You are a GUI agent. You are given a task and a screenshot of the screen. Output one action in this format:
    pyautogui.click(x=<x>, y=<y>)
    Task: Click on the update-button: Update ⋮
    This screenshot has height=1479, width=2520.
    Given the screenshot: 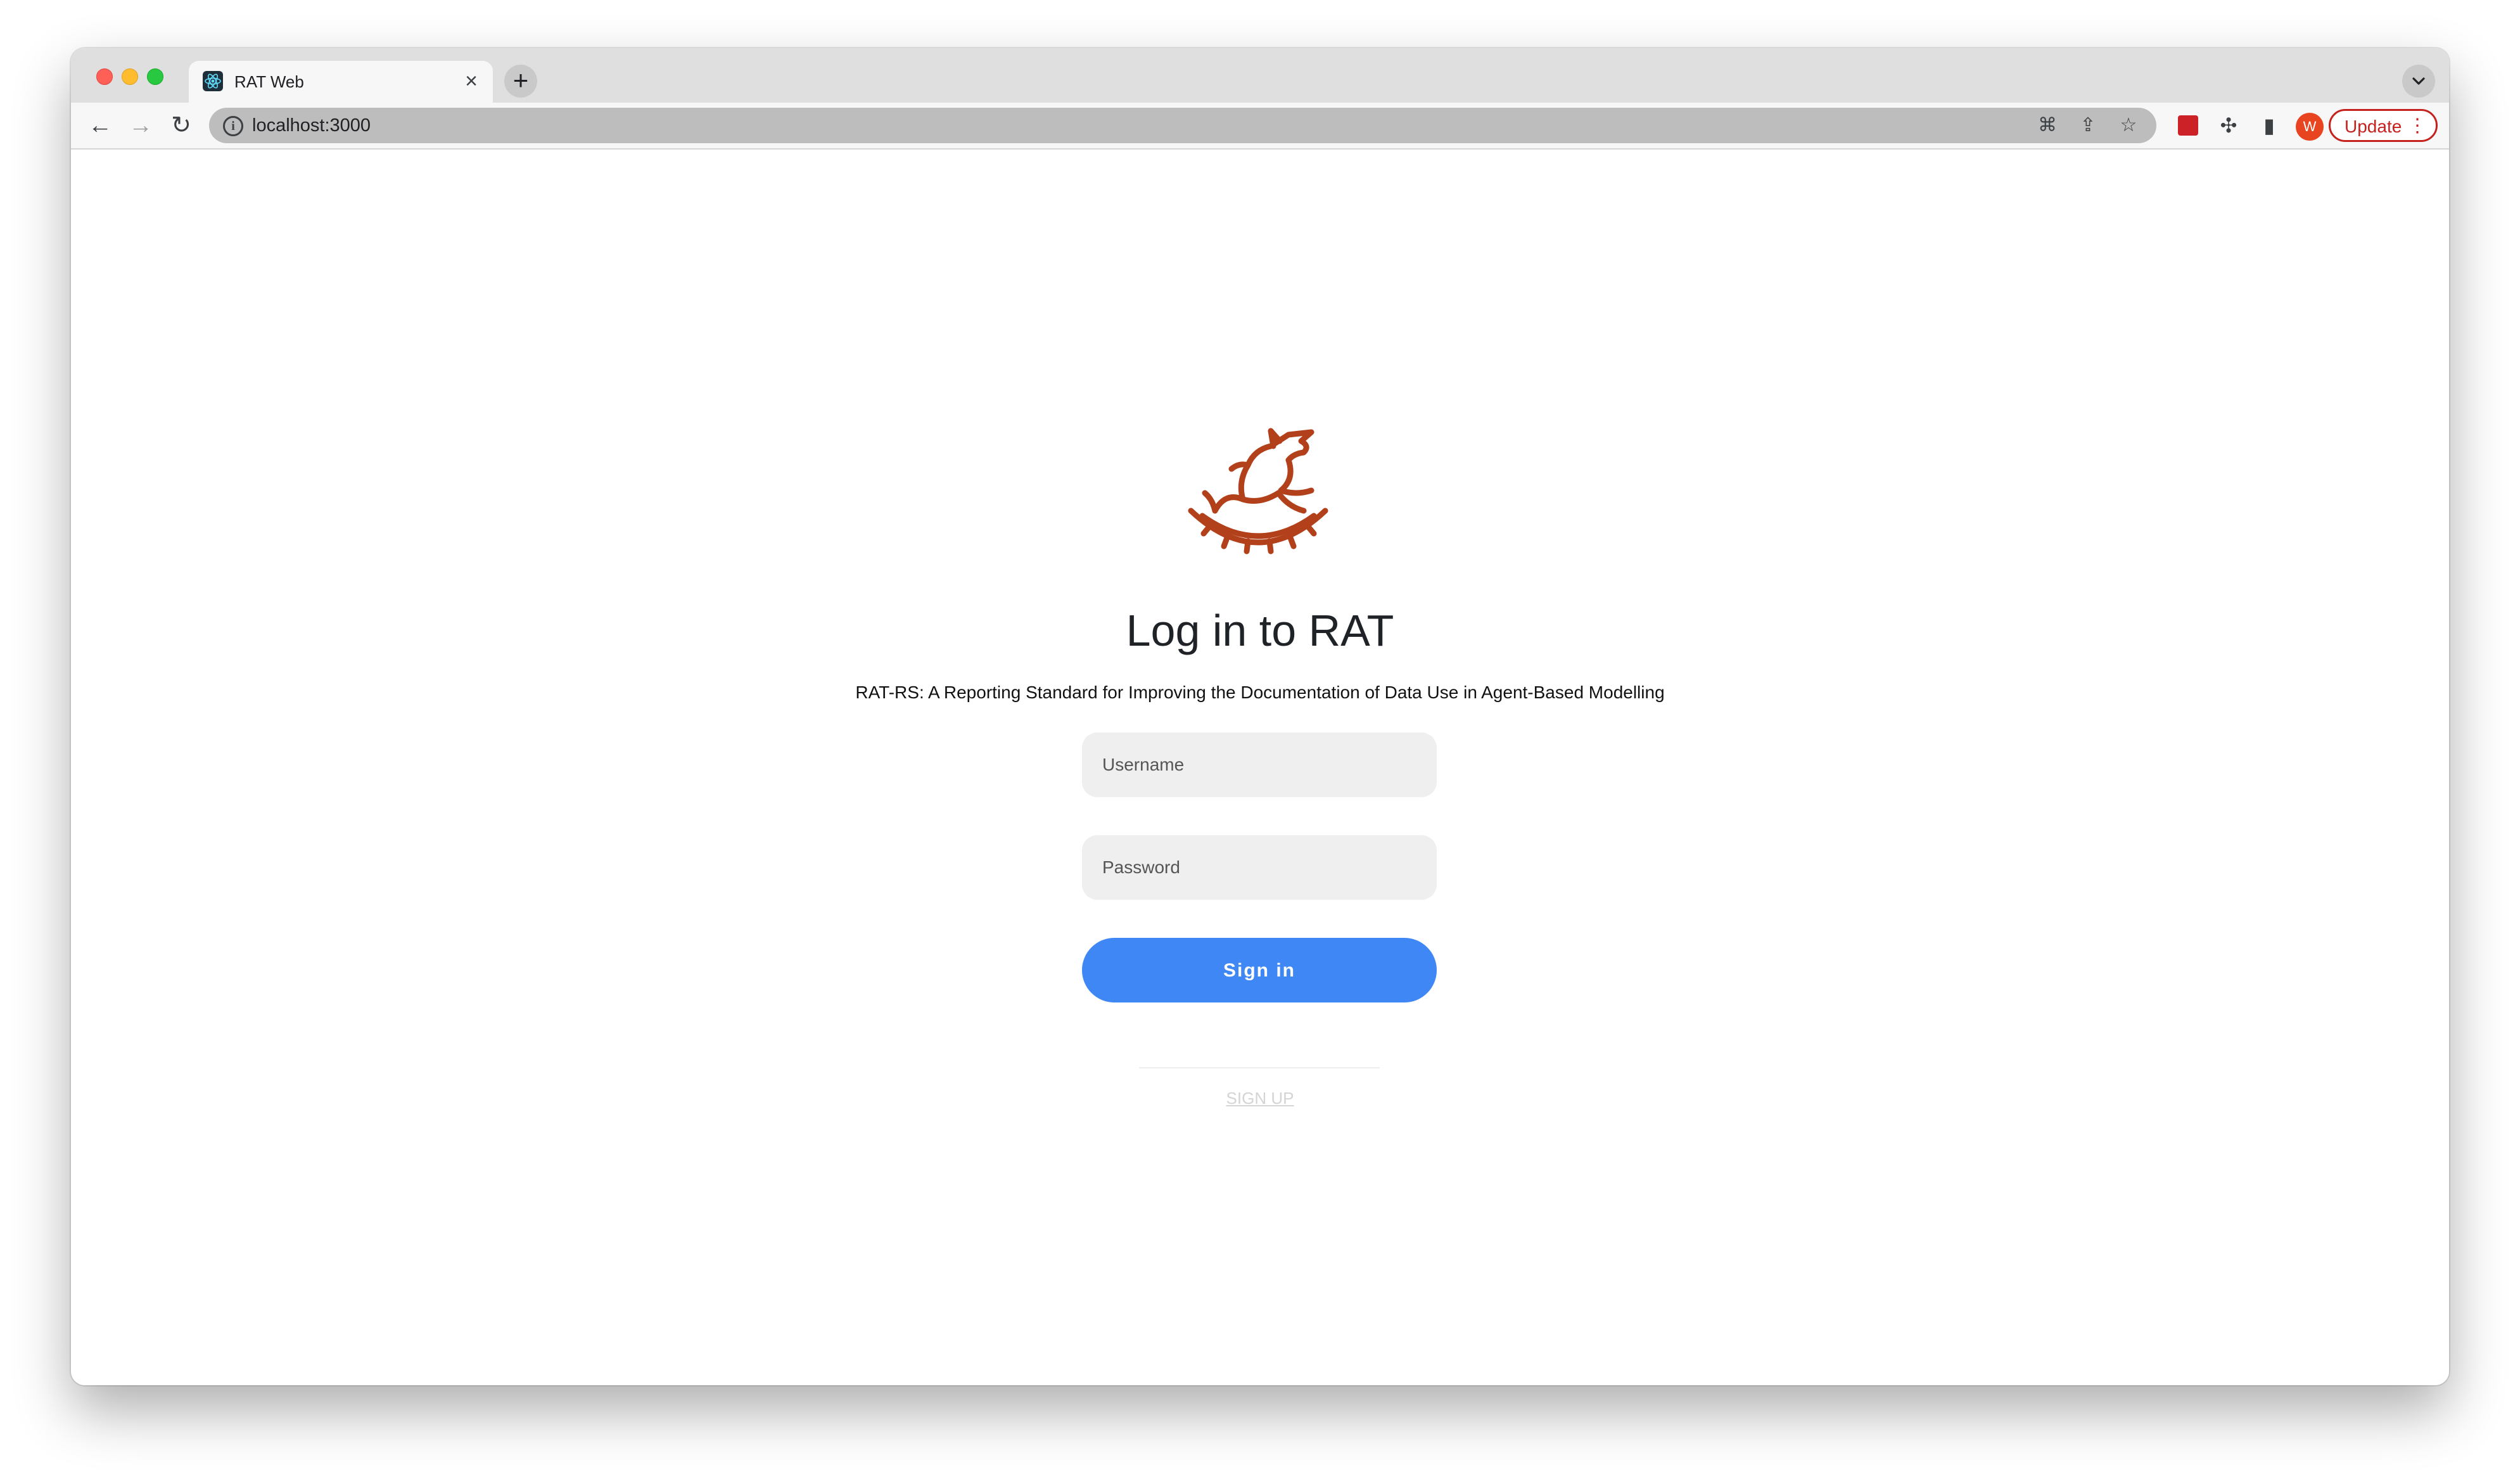 What is the action you would take?
    pyautogui.click(x=2383, y=125)
    